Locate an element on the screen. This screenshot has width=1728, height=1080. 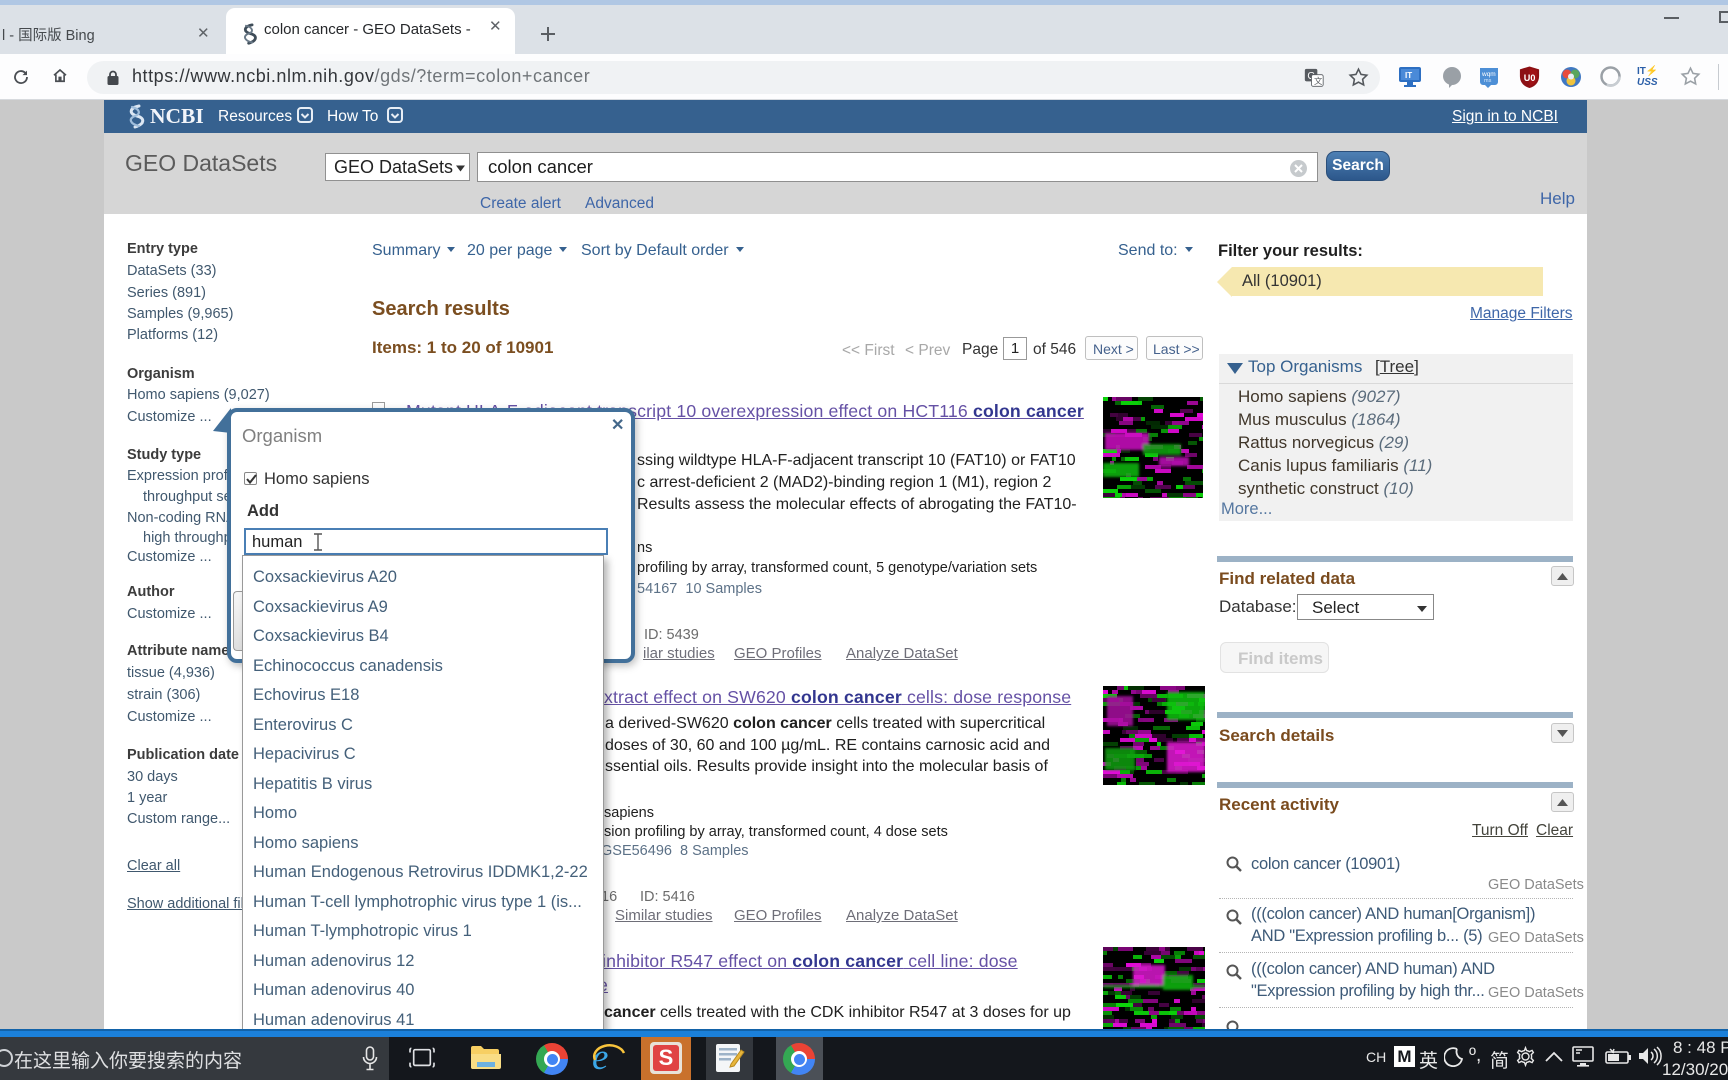
svg-text: U0 is located at coordinates (1530, 78).